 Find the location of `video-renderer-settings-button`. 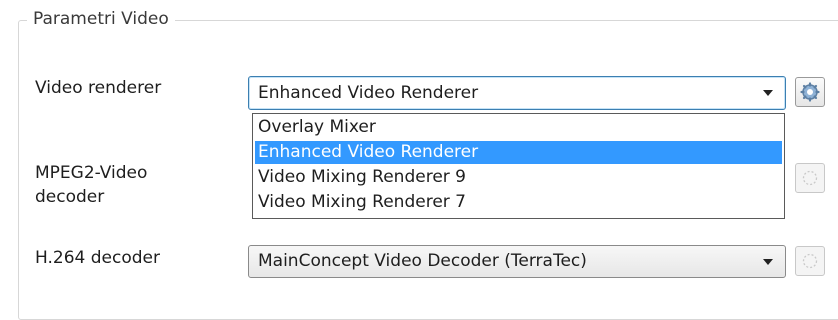

video-renderer-settings-button is located at coordinates (810, 92).